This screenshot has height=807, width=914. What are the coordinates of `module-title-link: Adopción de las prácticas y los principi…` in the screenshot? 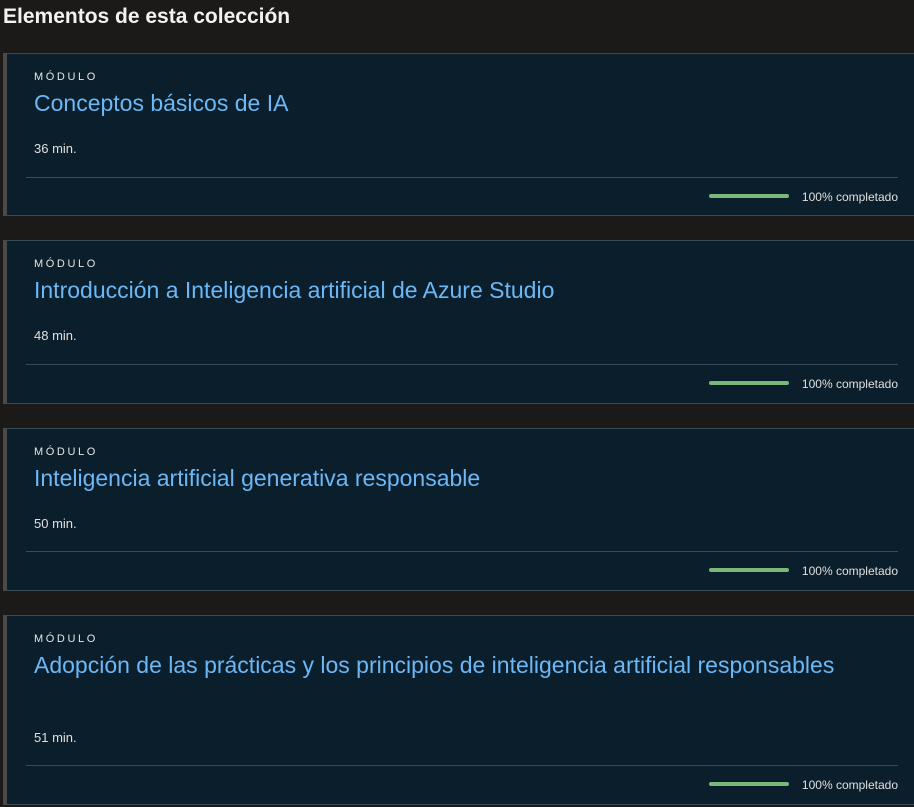 It's located at (444, 665).